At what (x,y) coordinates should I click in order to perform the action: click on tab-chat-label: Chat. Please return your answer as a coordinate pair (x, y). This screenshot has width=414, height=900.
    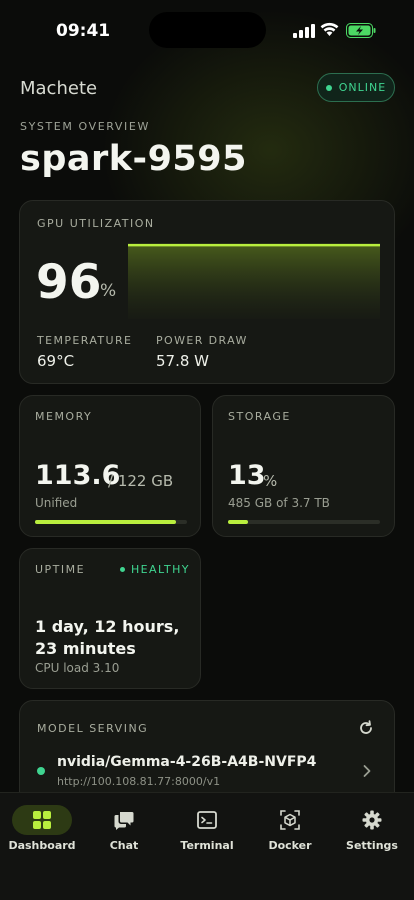
    Looking at the image, I should click on (124, 845).